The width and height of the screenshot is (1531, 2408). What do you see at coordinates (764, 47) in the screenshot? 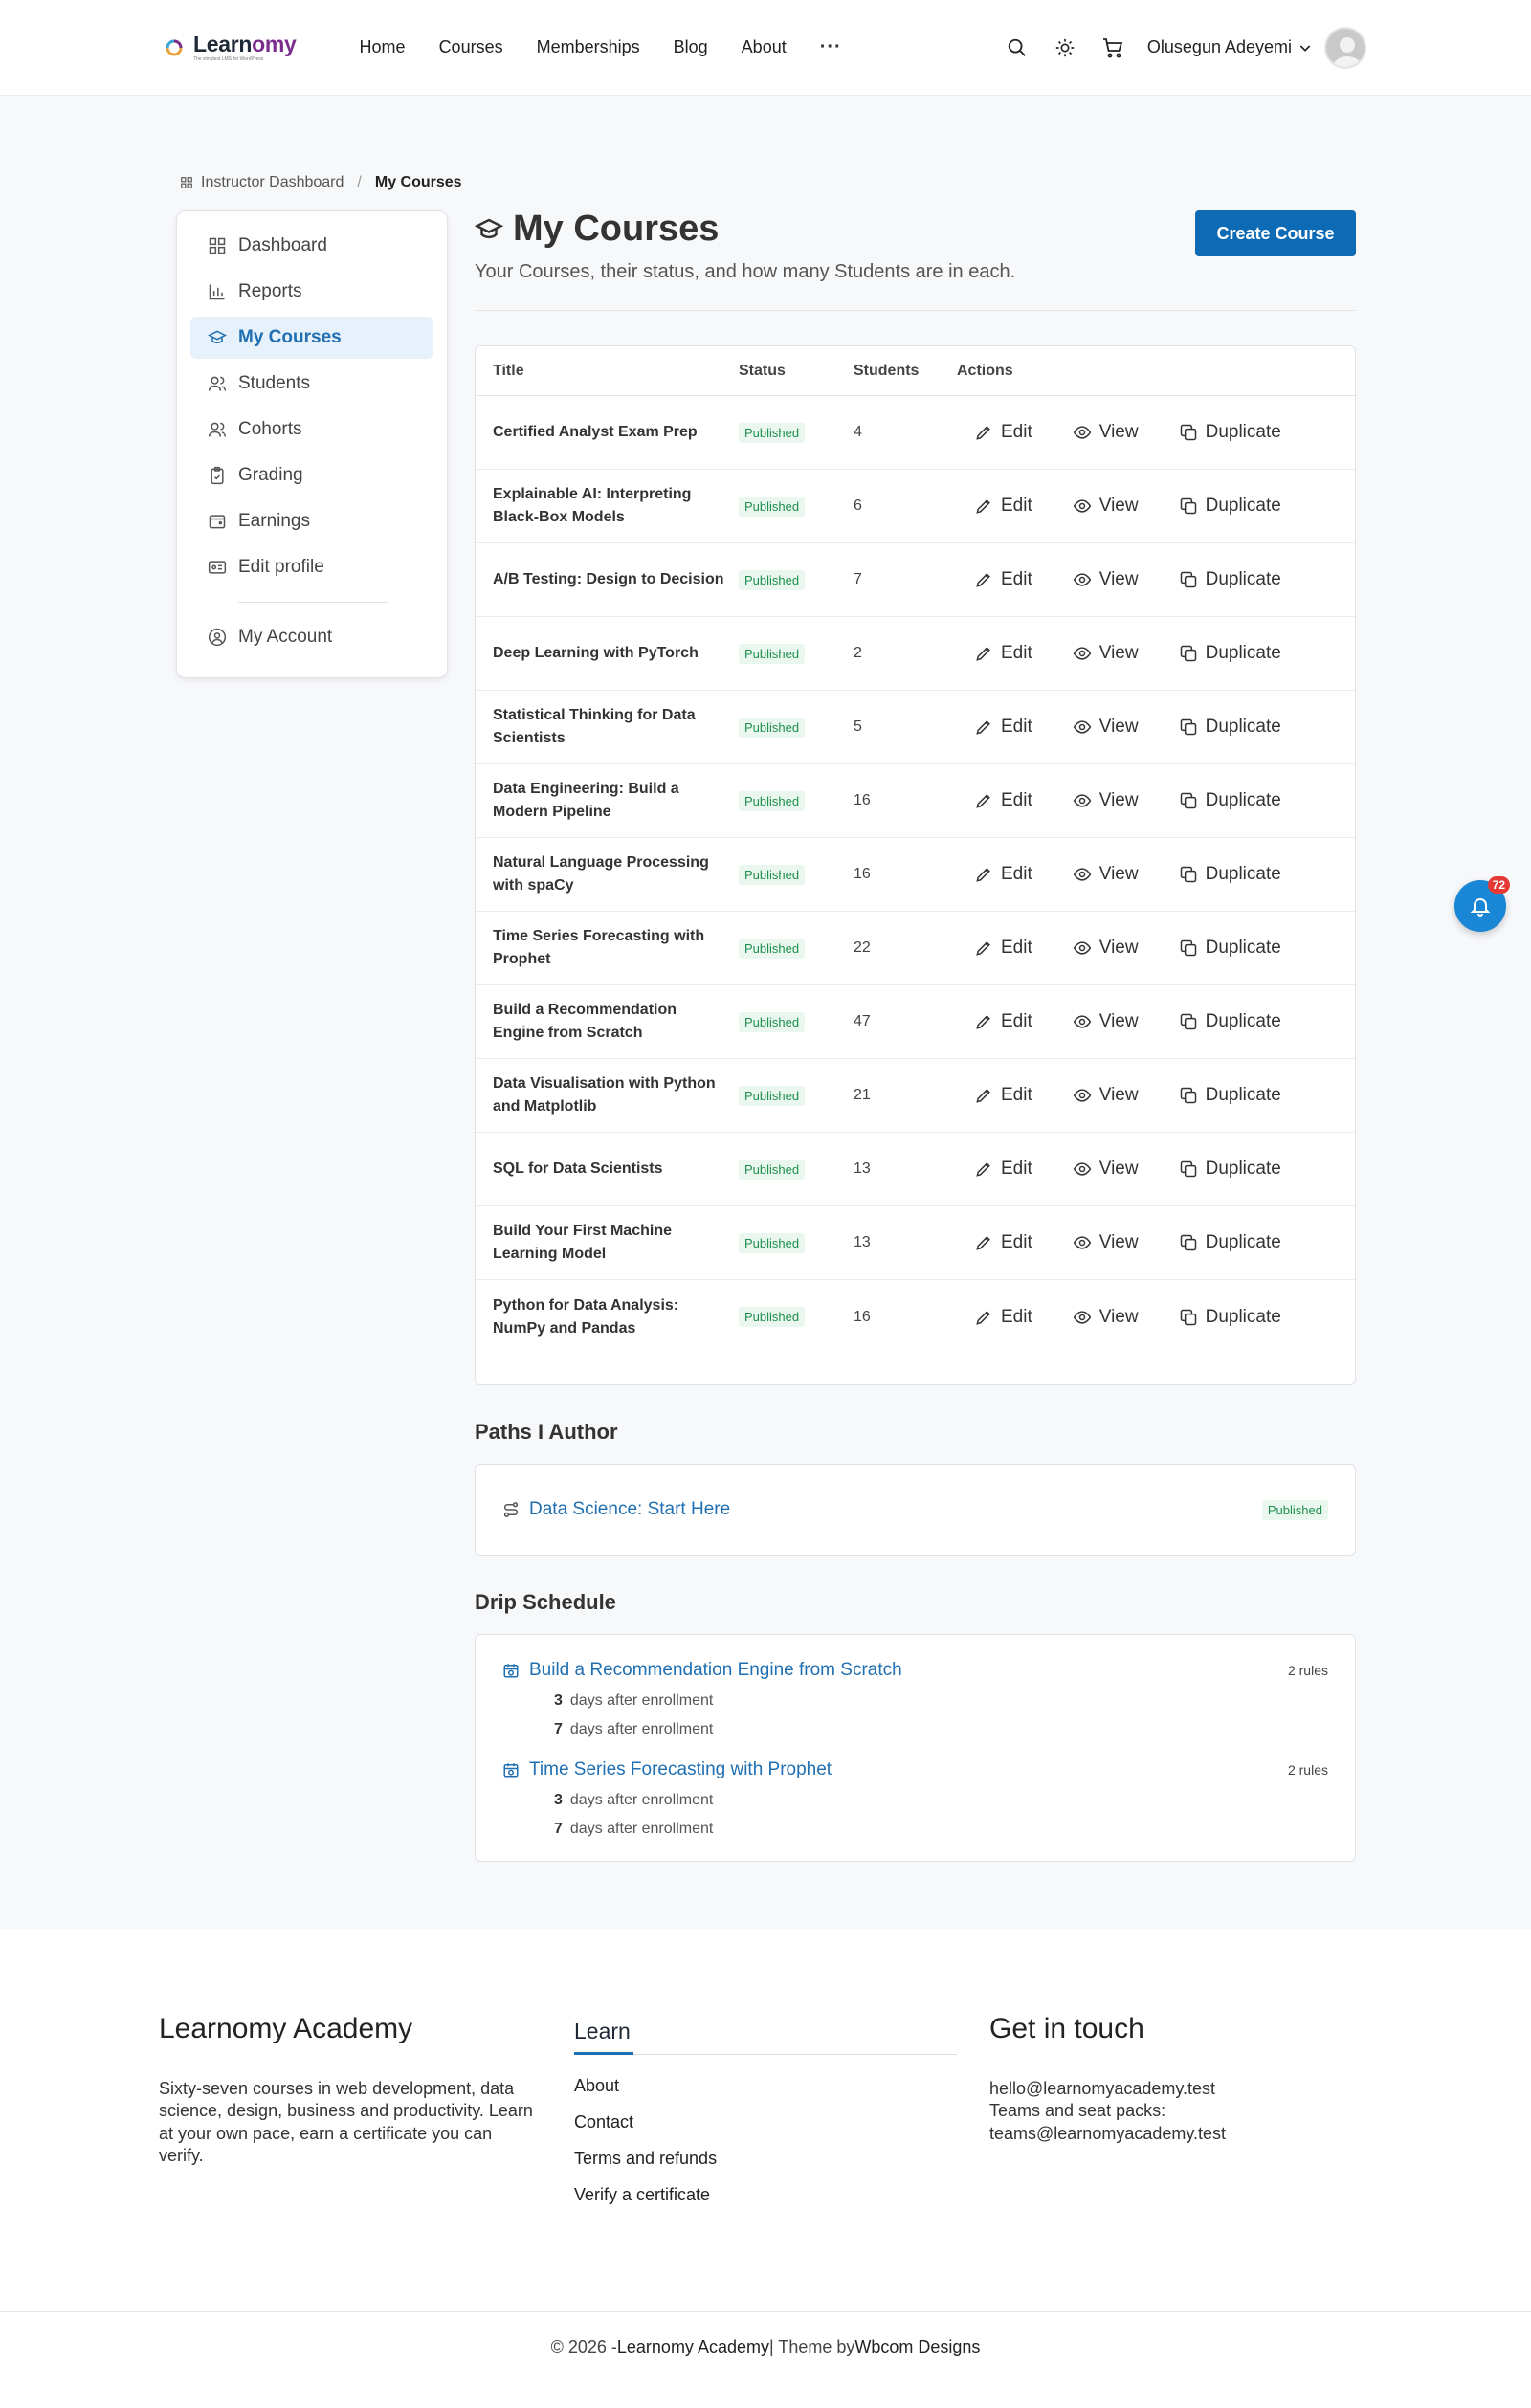
I see `nav-about: About` at bounding box center [764, 47].